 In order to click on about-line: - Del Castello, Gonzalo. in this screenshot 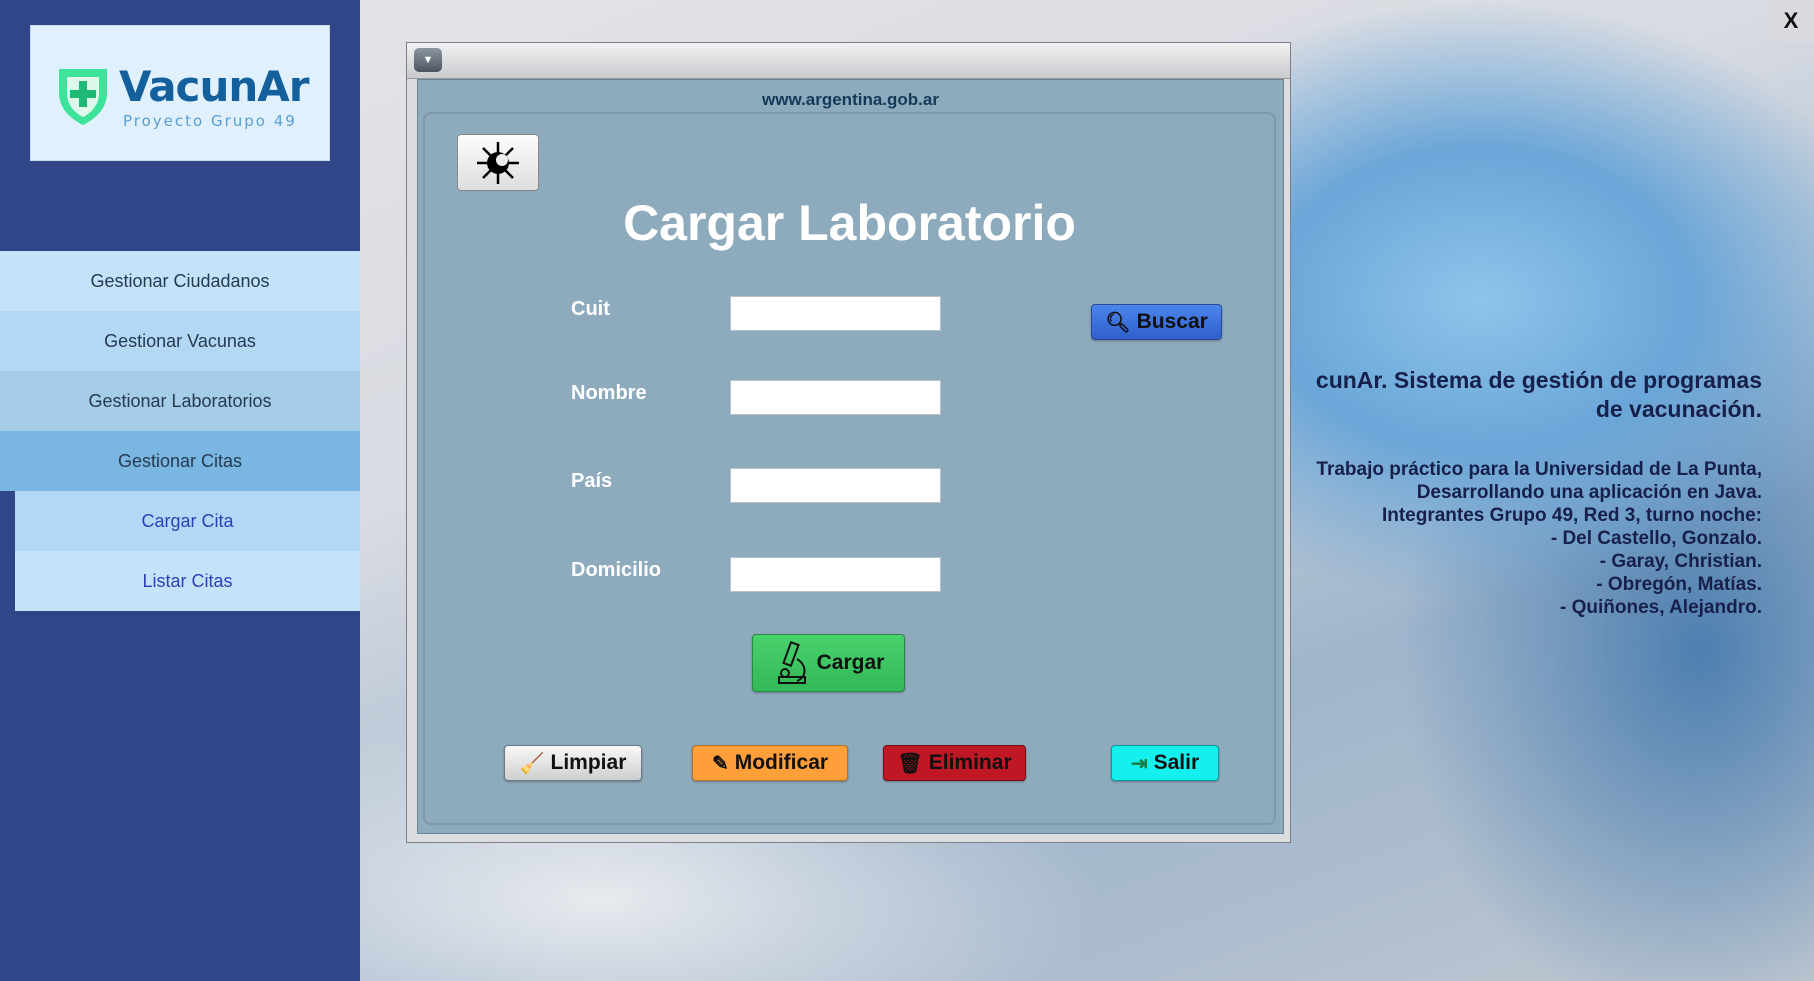, I will do `click(1656, 538)`.